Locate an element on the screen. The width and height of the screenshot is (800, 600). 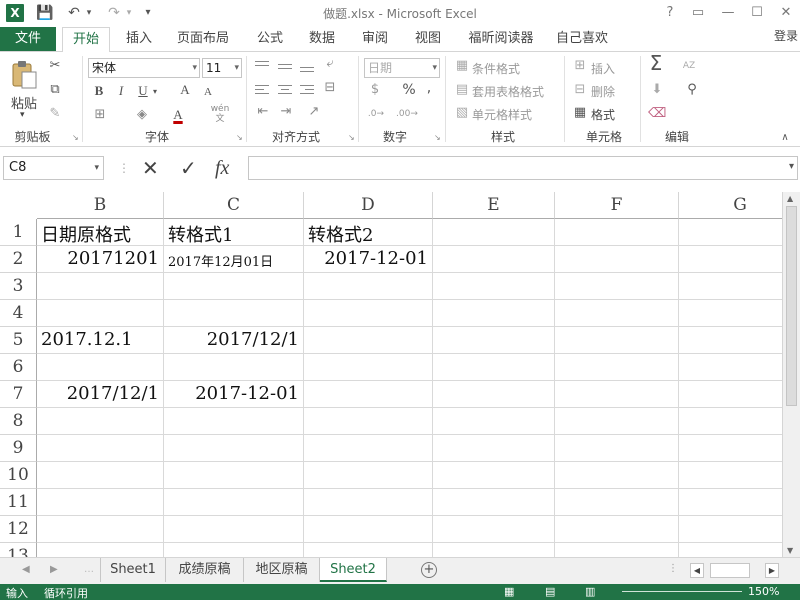
format-cells-button: 格式 is located at coordinates (603, 114).